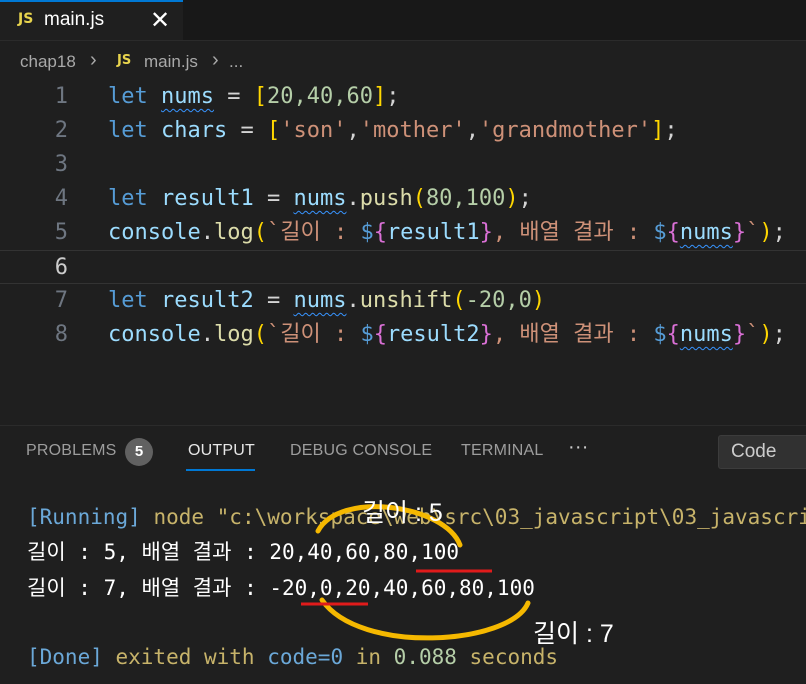 Image resolution: width=806 pixels, height=684 pixels. I want to click on breadcrumb-file: main.js, so click(171, 62).